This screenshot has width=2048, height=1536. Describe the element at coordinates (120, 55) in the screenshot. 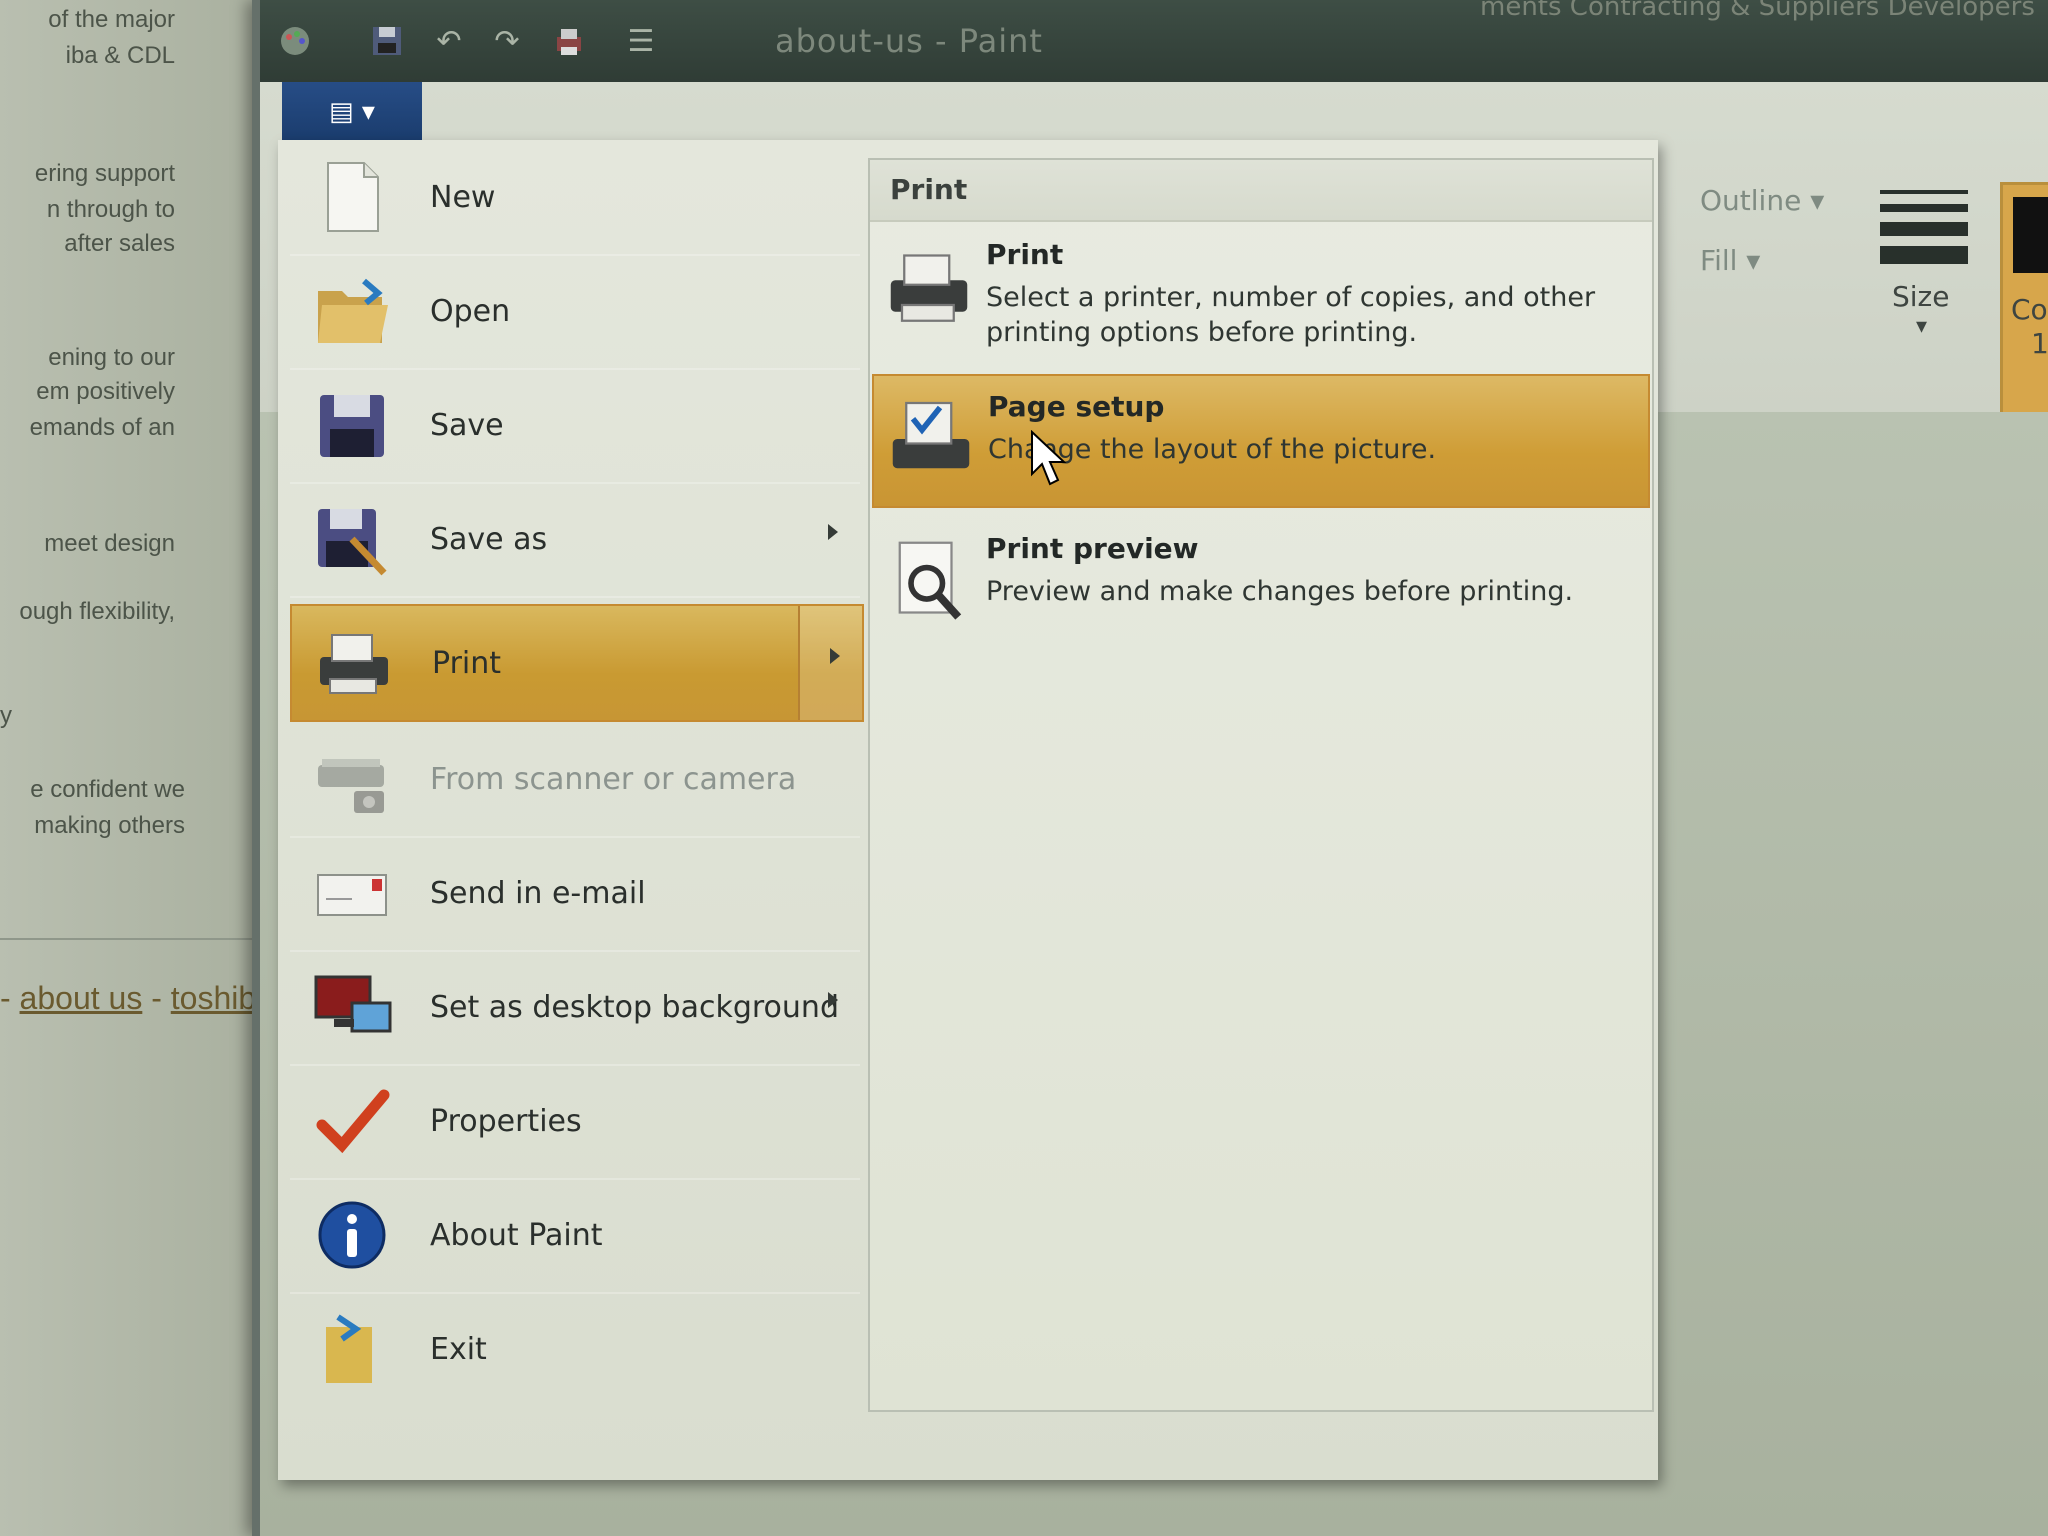

I see `doc-text-line: iba & CDL` at that location.